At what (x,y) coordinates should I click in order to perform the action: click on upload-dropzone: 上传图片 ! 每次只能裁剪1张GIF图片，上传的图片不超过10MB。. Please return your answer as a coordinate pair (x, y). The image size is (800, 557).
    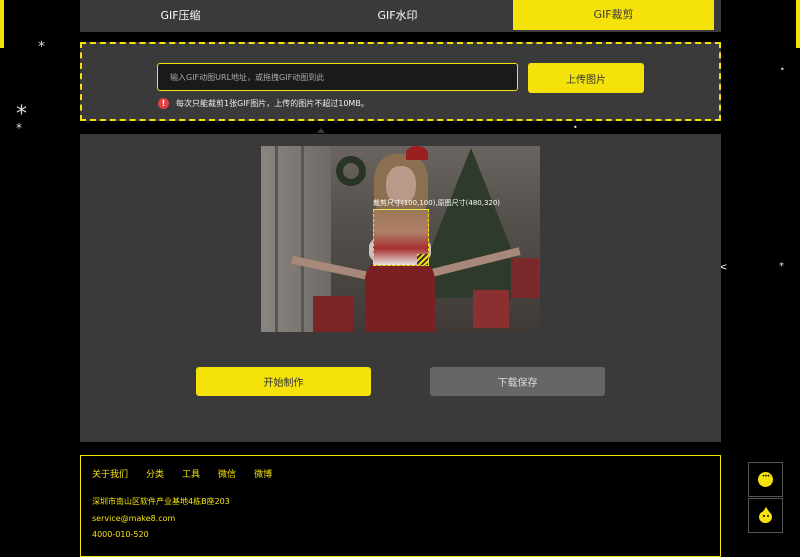
    Looking at the image, I should click on (400, 81).